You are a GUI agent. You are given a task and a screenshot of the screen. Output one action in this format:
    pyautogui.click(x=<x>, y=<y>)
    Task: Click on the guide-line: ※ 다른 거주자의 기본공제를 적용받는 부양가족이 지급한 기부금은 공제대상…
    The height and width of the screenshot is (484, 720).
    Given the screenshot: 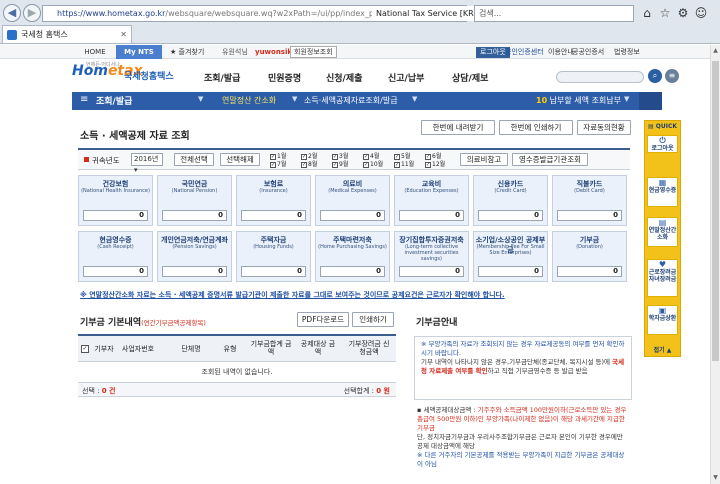 What is the action you would take?
    pyautogui.click(x=521, y=459)
    